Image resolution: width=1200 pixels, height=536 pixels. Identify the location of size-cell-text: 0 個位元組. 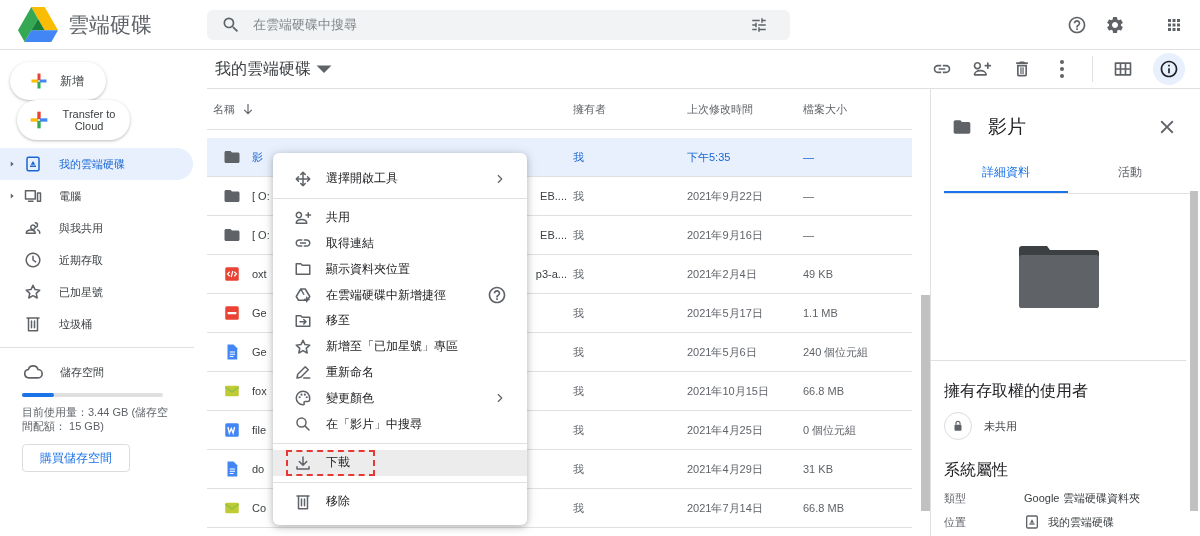
(830, 430).